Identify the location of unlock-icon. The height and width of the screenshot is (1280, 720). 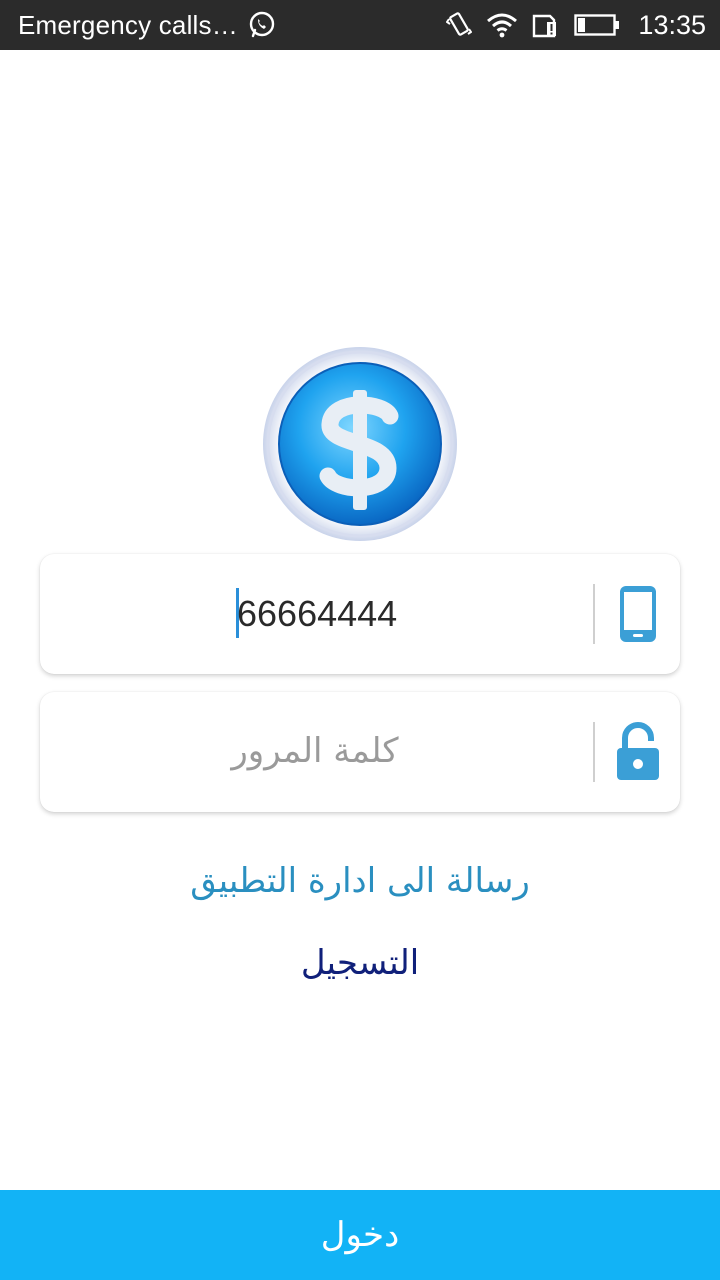
(638, 752).